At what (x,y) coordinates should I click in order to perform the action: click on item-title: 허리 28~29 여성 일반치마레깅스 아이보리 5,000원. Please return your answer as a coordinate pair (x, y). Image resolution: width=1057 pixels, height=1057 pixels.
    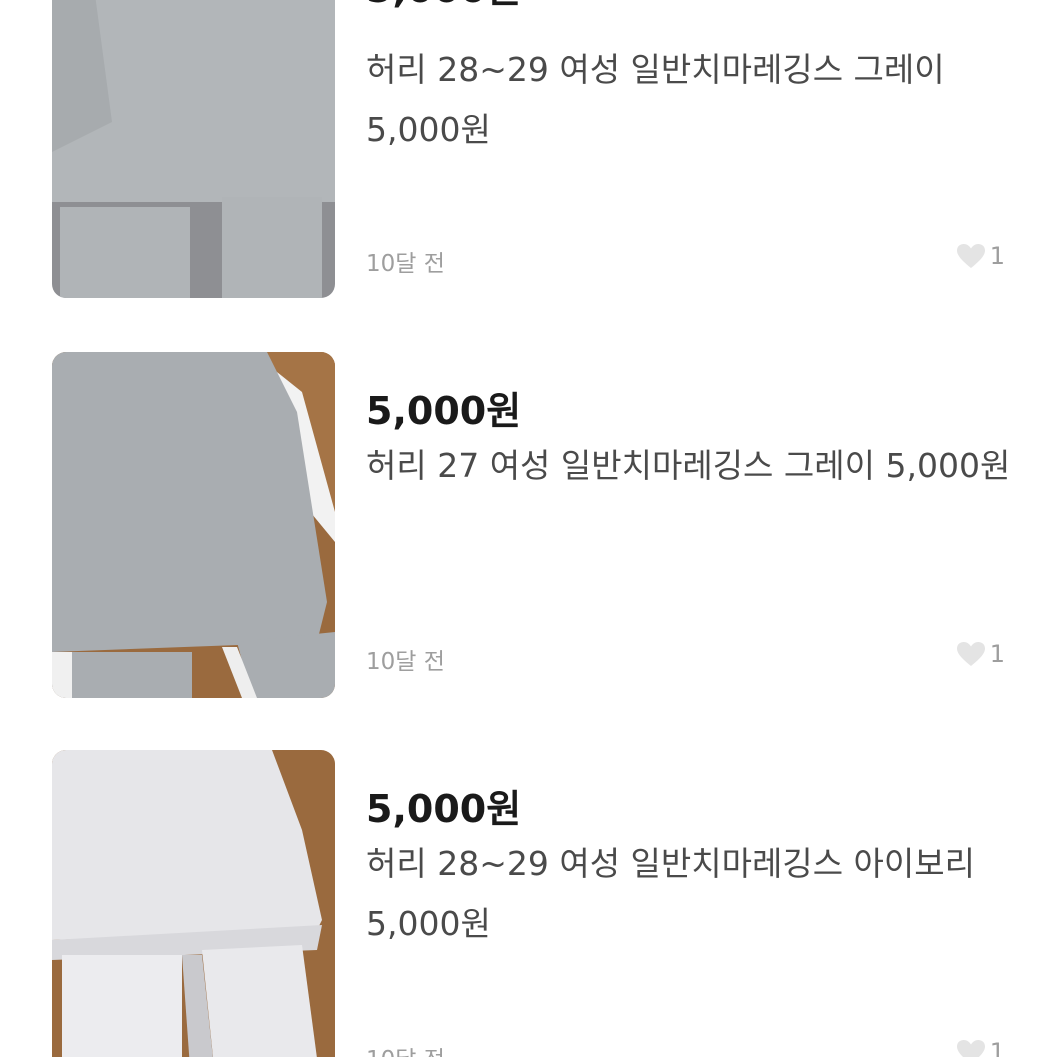
    Looking at the image, I should click on (670, 893).